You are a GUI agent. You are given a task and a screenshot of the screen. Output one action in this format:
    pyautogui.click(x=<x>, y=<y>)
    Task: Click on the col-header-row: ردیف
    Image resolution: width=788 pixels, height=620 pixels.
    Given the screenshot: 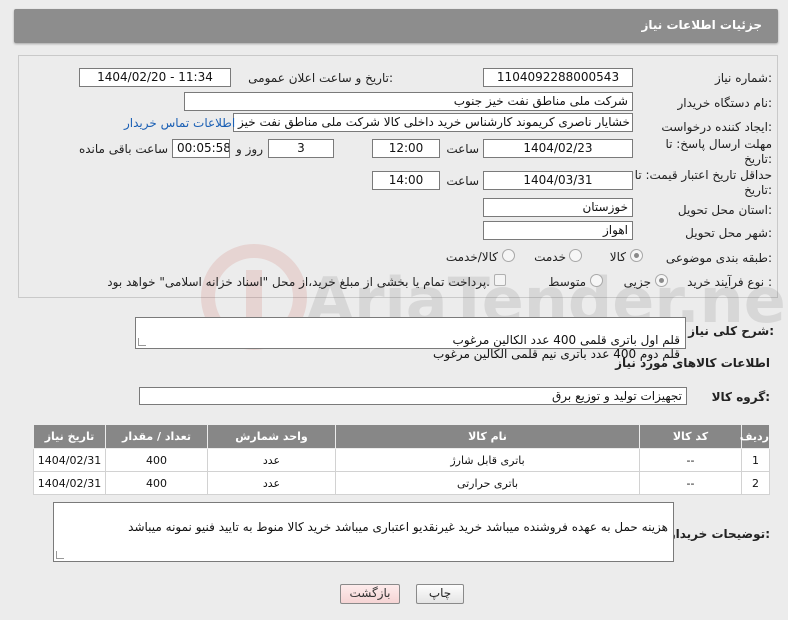 What is the action you would take?
    pyautogui.click(x=755, y=436)
    